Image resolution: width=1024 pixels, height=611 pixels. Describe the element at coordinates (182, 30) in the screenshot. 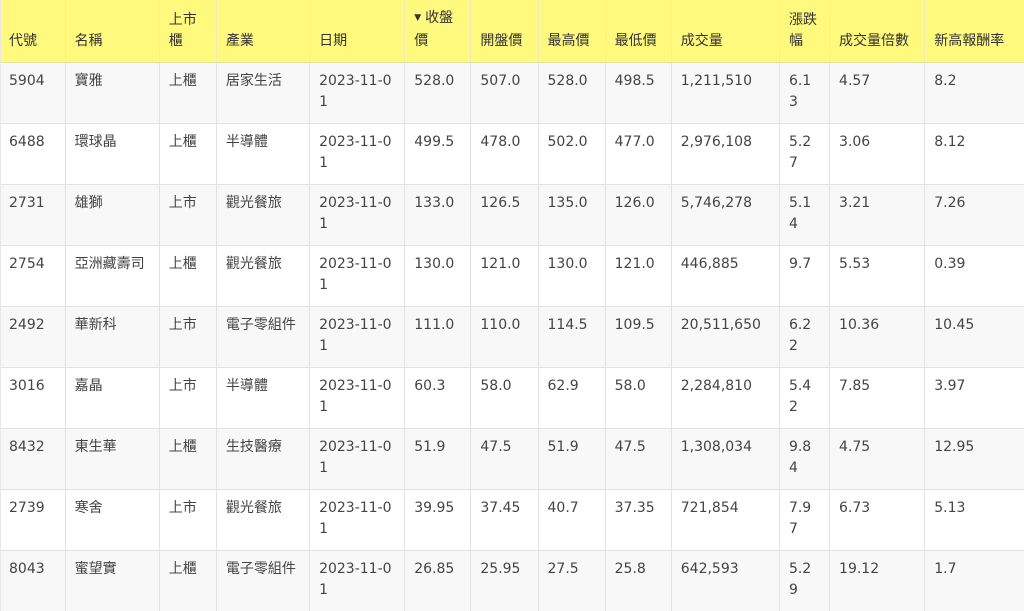

I see `column-header-label: 上市櫃` at that location.